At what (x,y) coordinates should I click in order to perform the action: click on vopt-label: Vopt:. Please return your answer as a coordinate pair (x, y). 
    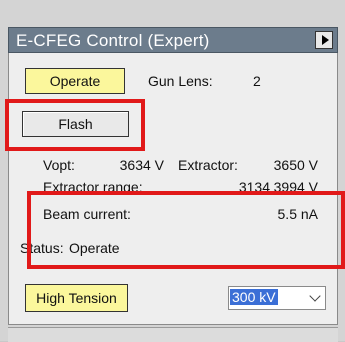
    Looking at the image, I should click on (59, 165).